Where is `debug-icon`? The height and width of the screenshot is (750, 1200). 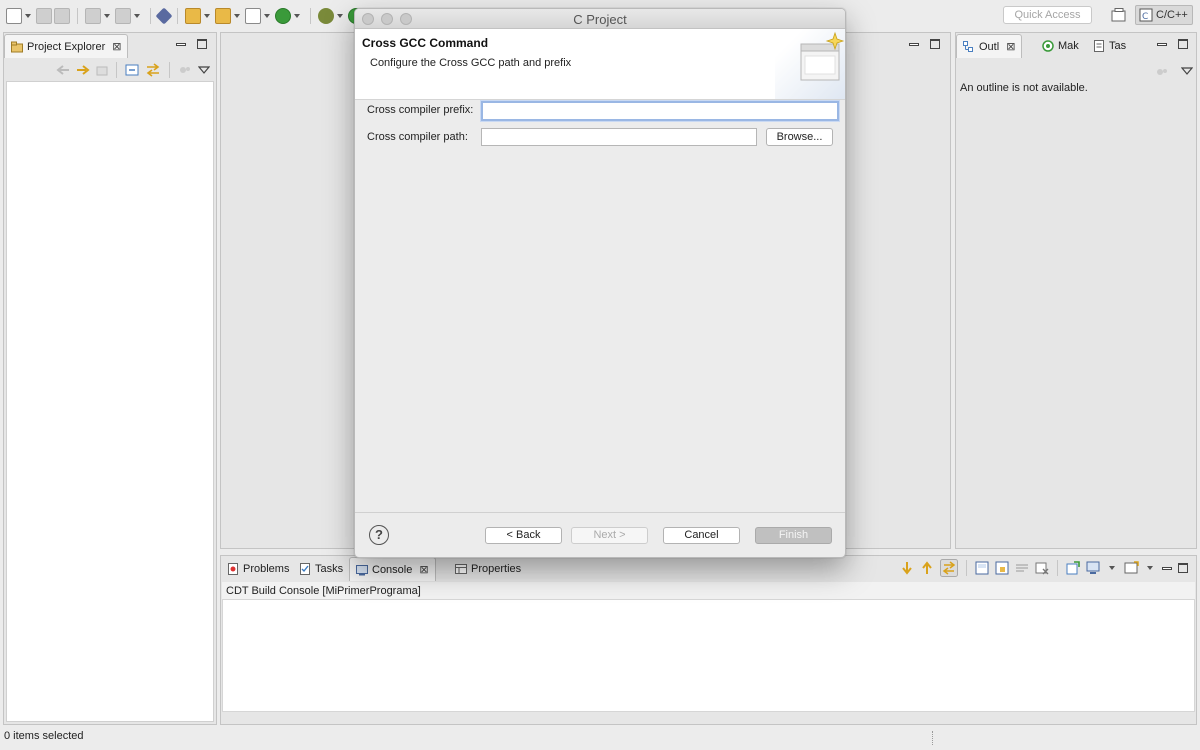
debug-icon is located at coordinates (326, 16).